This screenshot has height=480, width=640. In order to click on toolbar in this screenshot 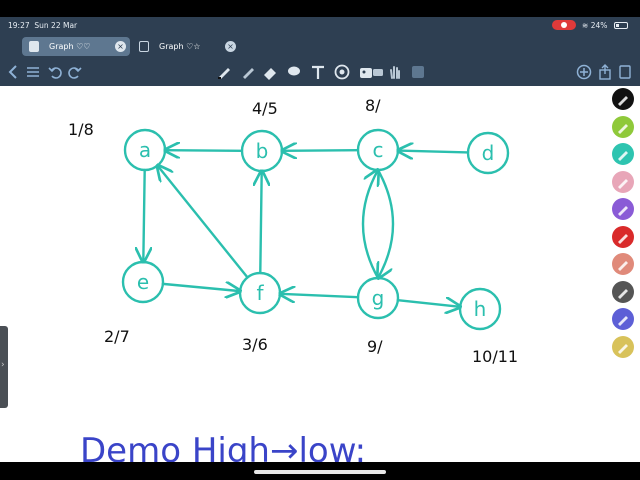, I will do `click(320, 72)`.